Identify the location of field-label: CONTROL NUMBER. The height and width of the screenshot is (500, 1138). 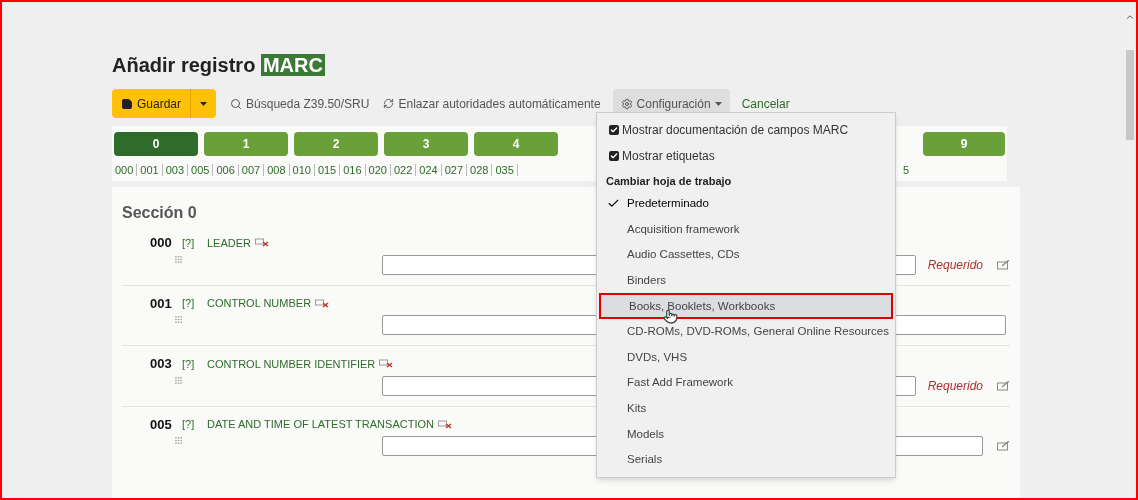
(259, 303).